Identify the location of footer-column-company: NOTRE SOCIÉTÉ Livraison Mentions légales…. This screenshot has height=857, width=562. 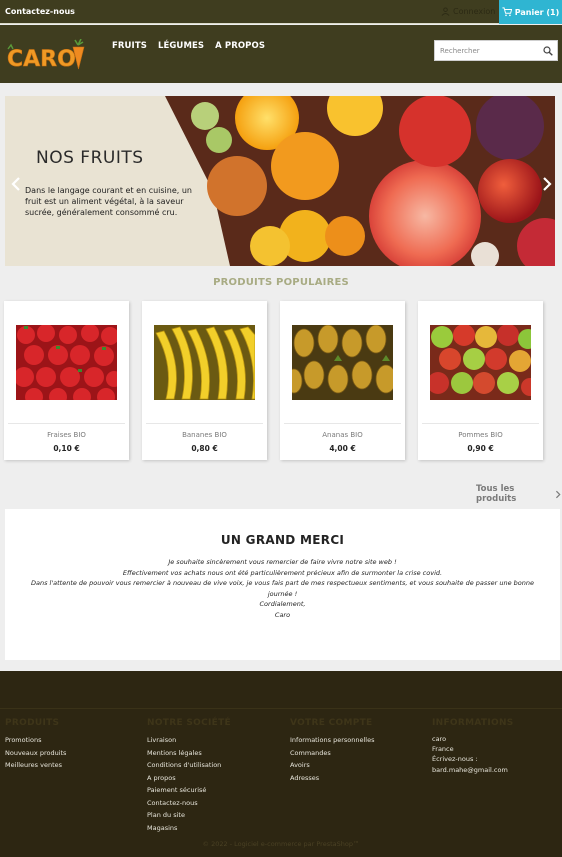
(189, 776).